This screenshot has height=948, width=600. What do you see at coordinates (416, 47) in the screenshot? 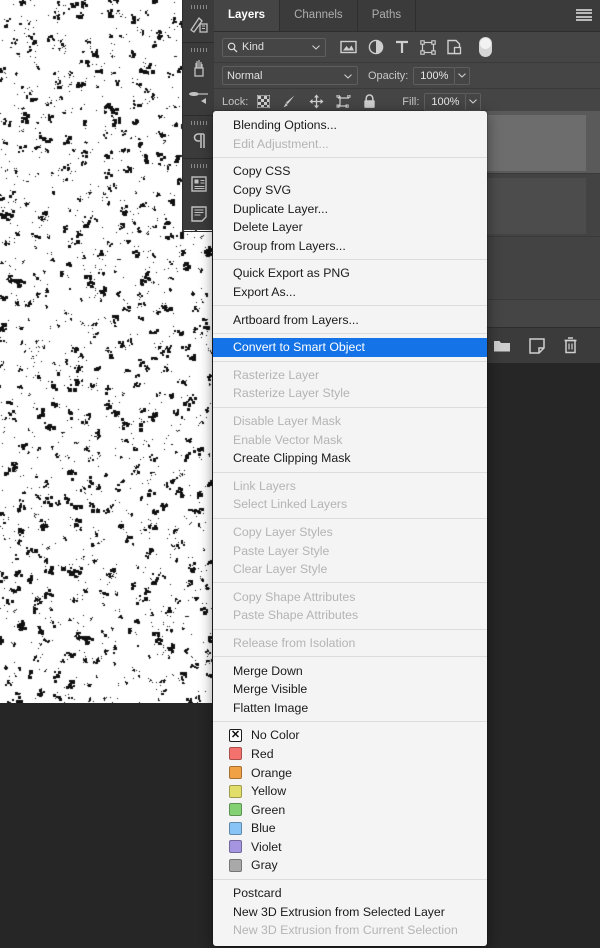
I see `layer-filter-icons` at bounding box center [416, 47].